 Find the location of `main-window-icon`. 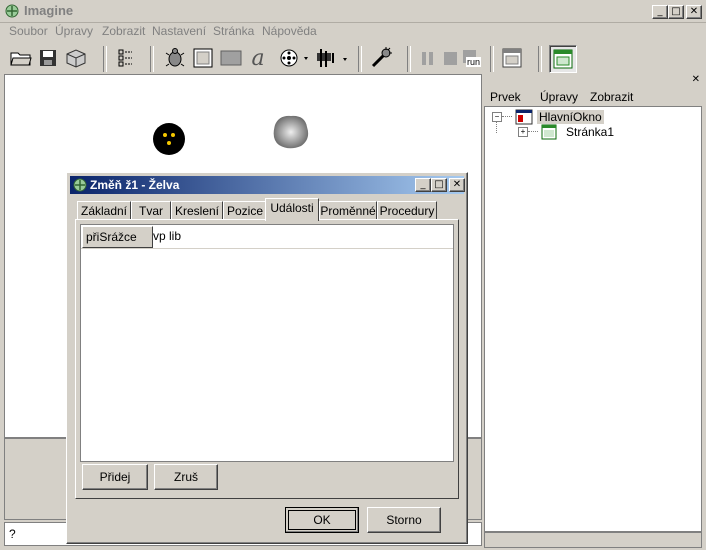

main-window-icon is located at coordinates (524, 117).